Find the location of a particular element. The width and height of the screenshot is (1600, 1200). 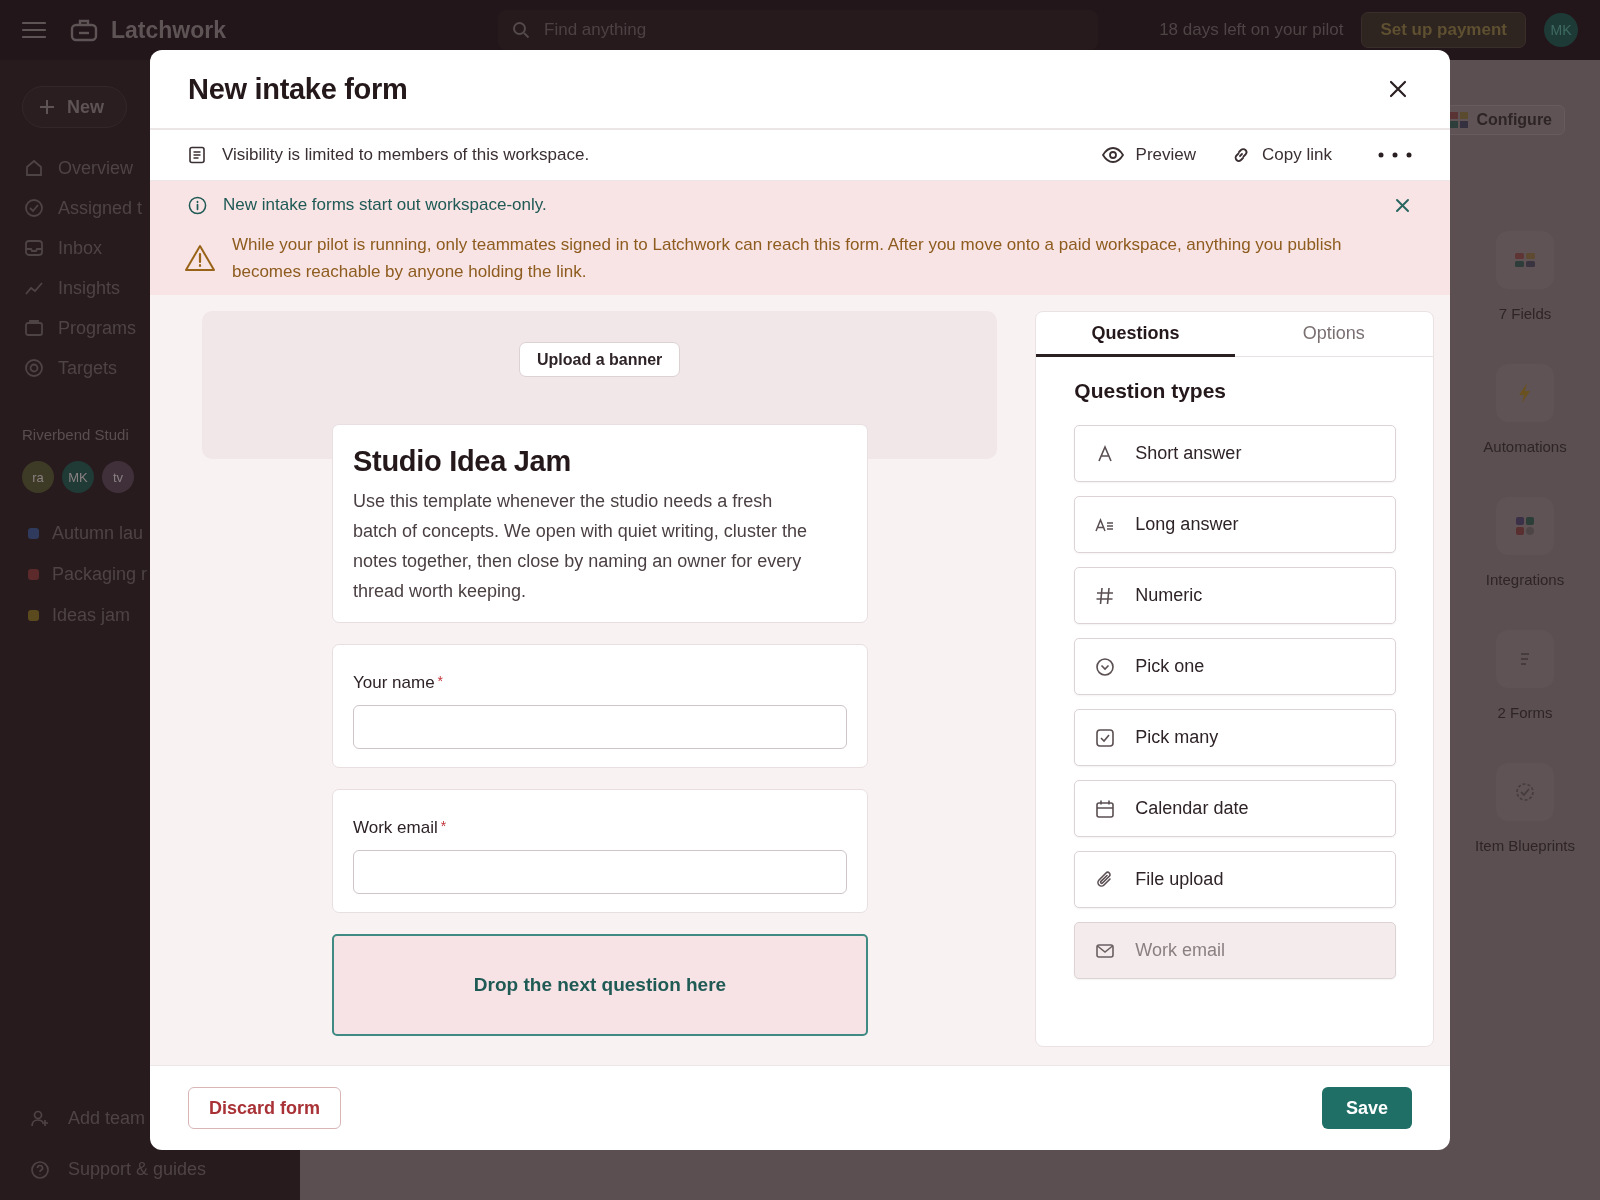

warning-message: While your pilot is running, only teammates signed in to Latchwork can reach this form. After you move onto a paid workspace, anything you publish becomes reachable by anyone holding the link. is located at coordinates (787, 258).